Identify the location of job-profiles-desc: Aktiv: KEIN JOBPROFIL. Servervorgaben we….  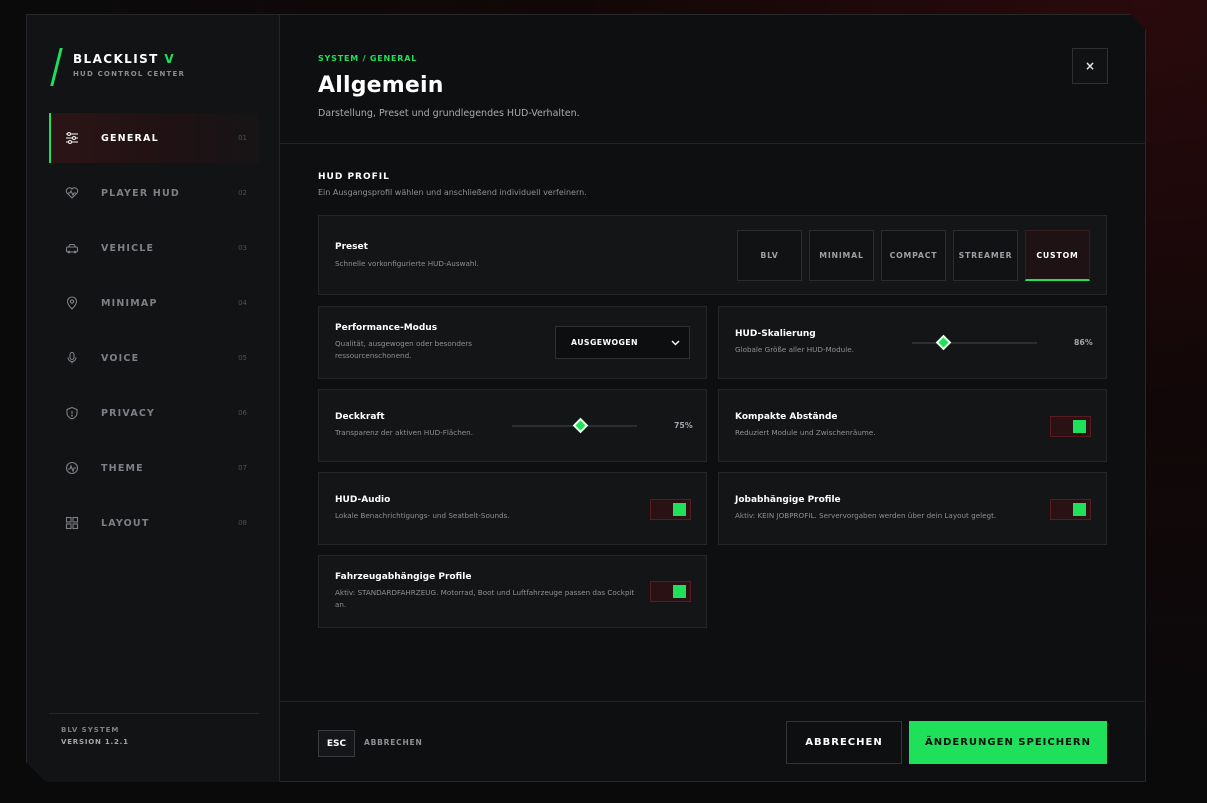
(866, 515).